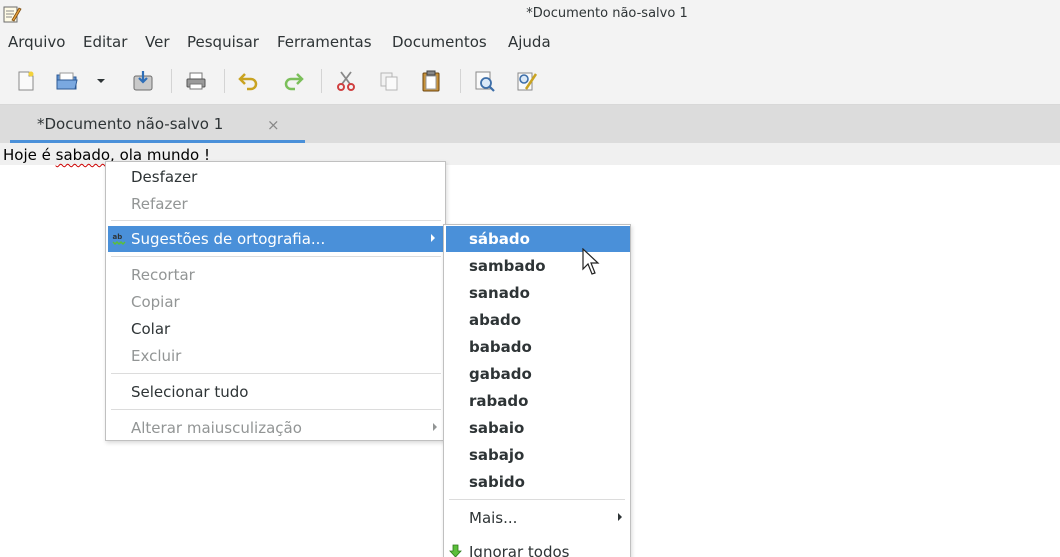 The width and height of the screenshot is (1060, 557). Describe the element at coordinates (495, 320) in the screenshot. I see `suggestion-label: abado` at that location.